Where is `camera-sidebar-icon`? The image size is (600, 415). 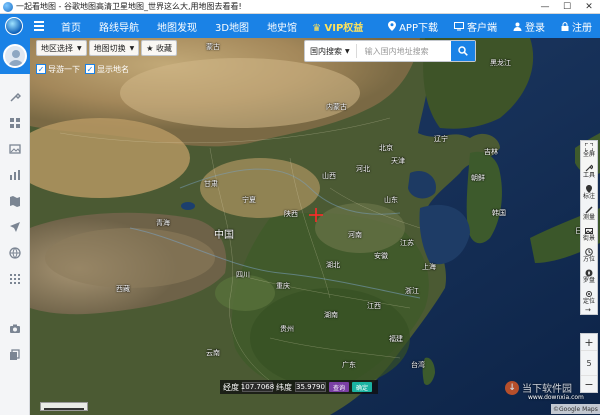 camera-sidebar-icon is located at coordinates (15, 329).